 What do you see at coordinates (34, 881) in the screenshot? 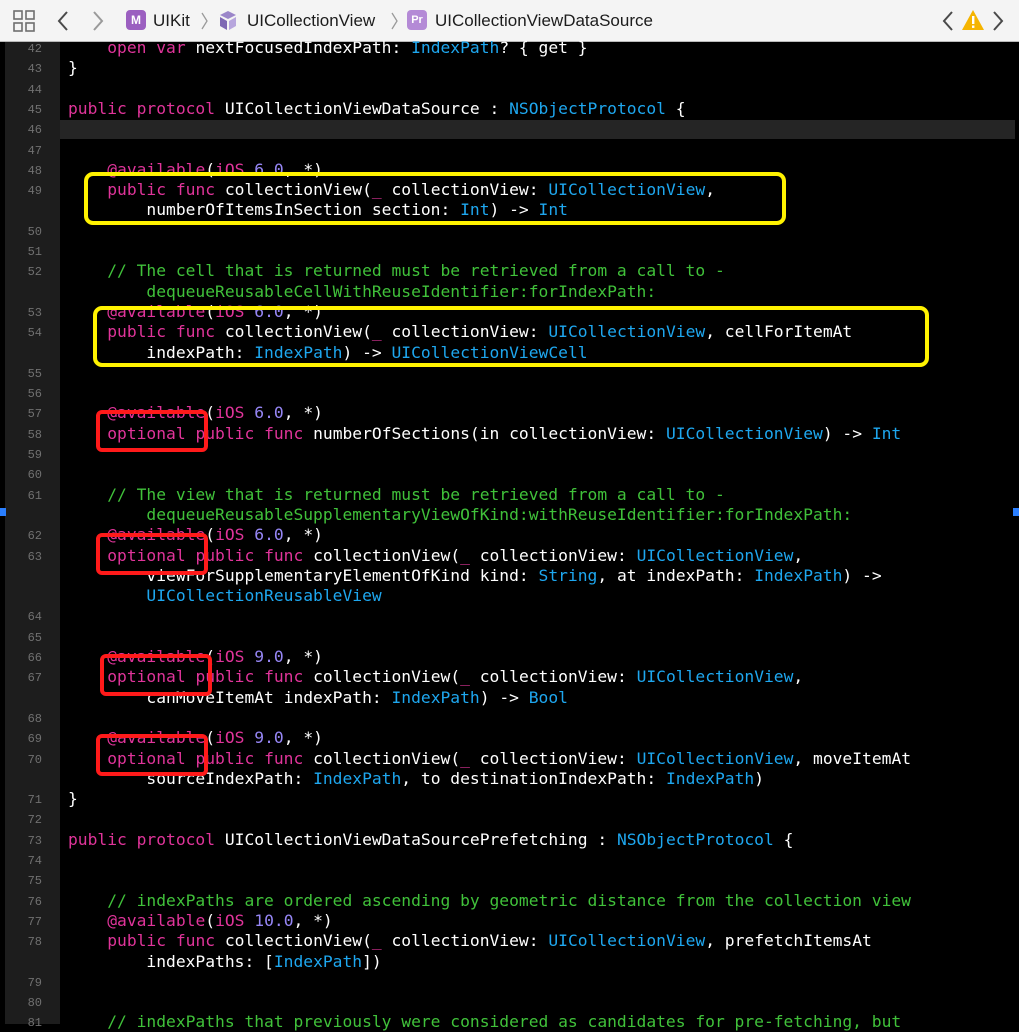
I see `line-number: 75` at bounding box center [34, 881].